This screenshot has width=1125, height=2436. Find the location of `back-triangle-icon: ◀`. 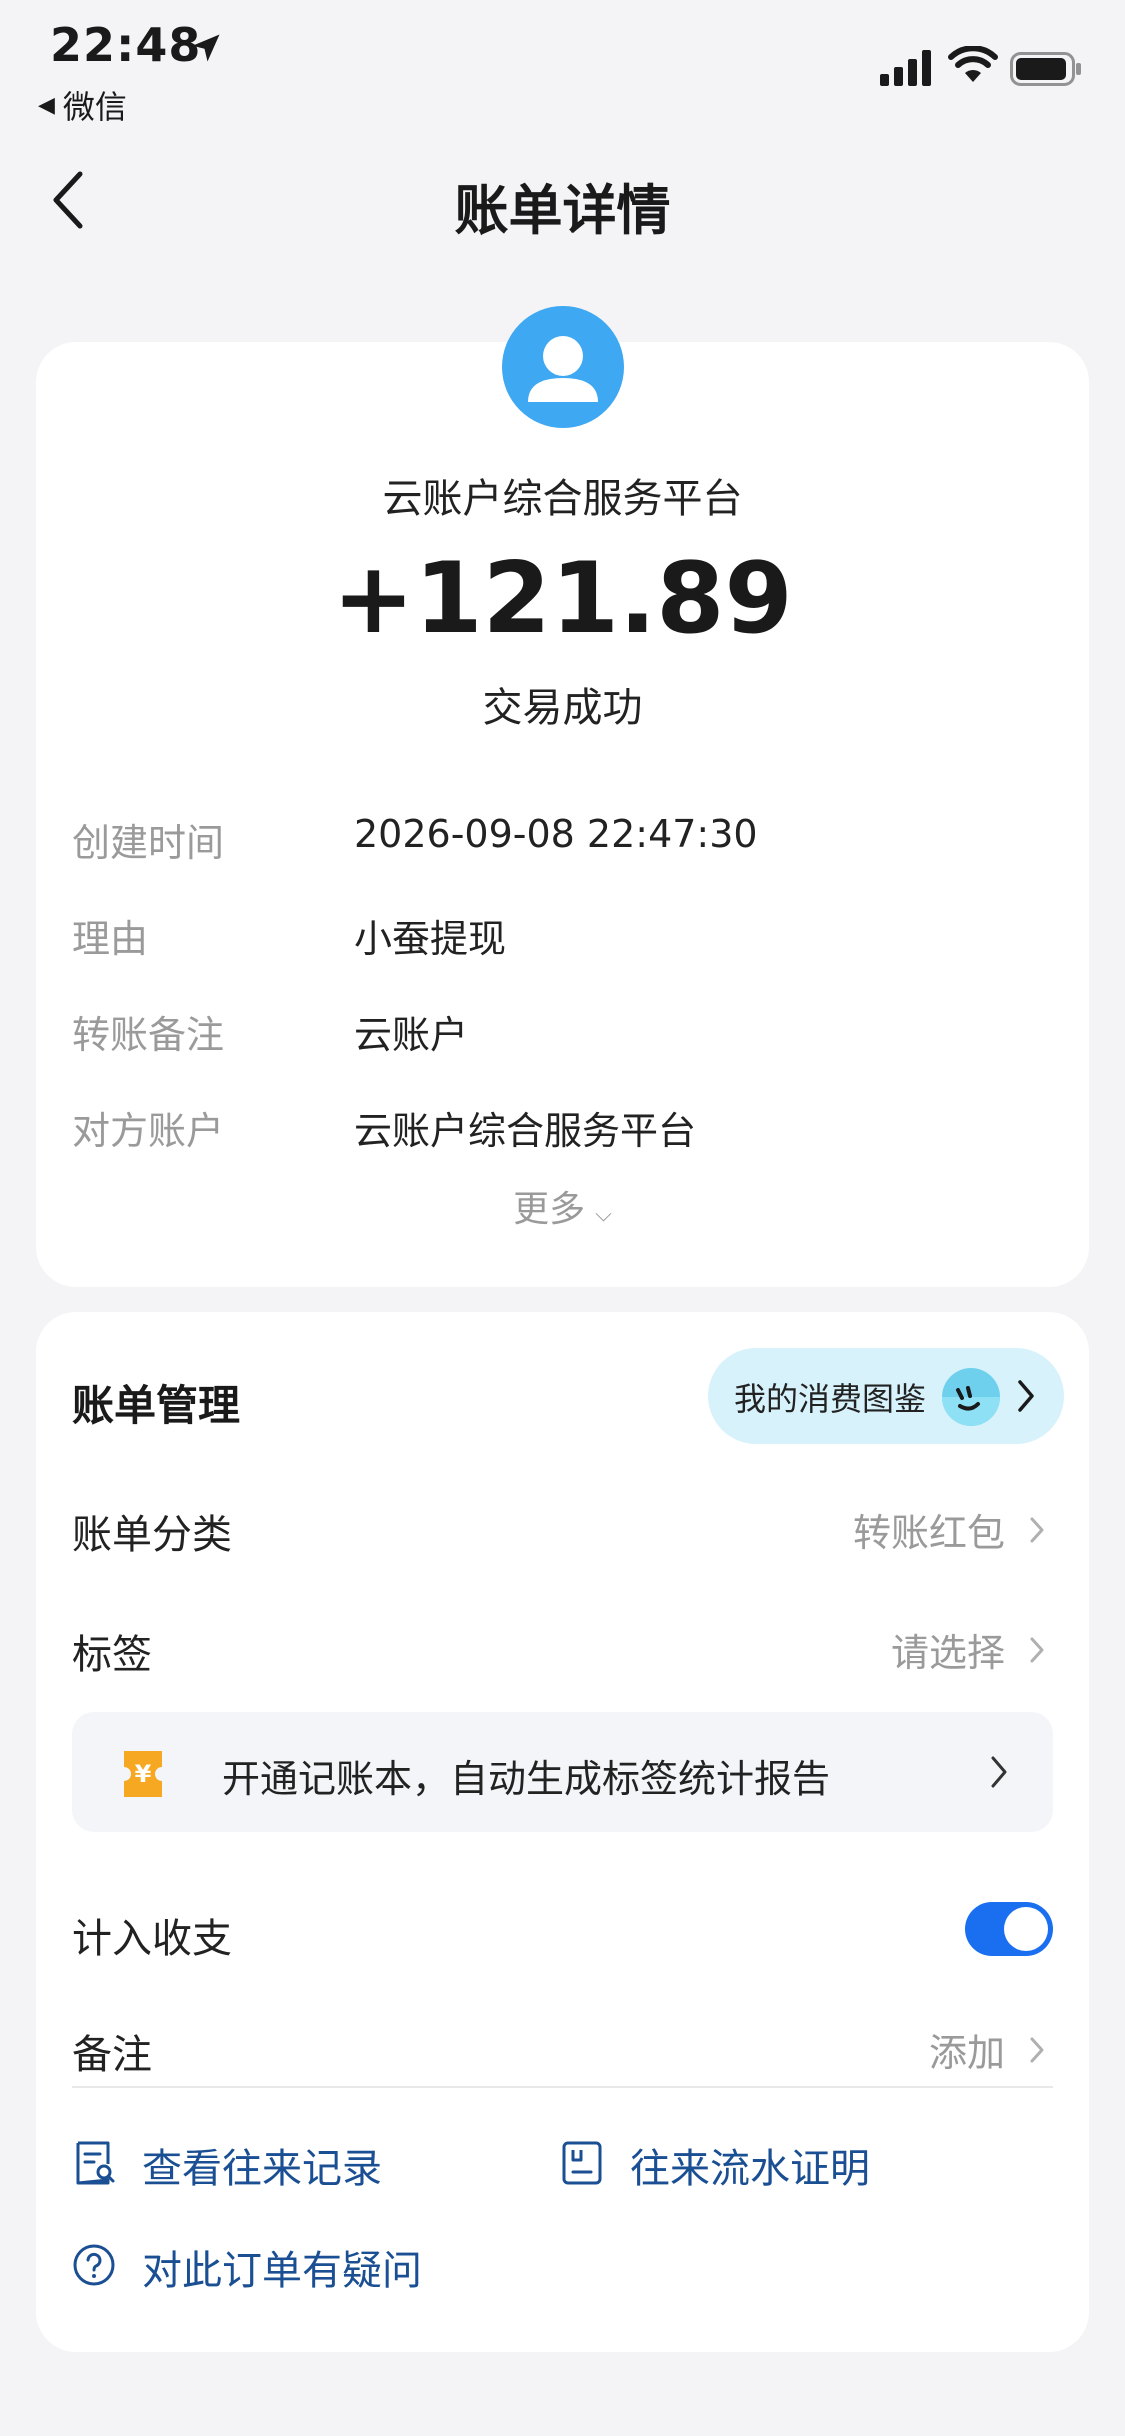

back-triangle-icon: ◀ is located at coordinates (46, 105).